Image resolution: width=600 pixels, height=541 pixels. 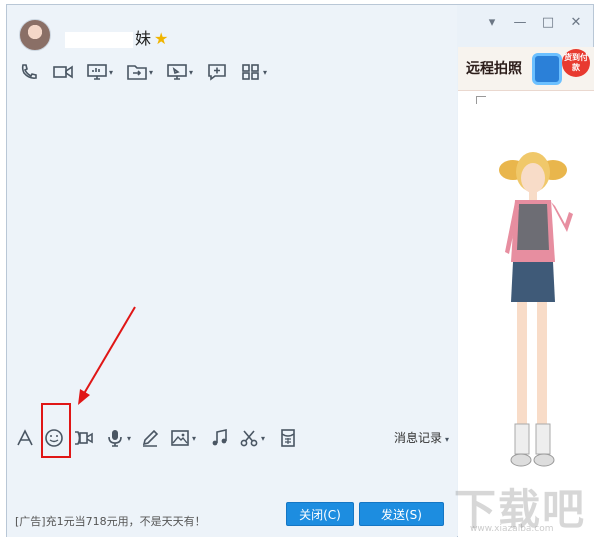 I want to click on image-icon, so click(x=180, y=438).